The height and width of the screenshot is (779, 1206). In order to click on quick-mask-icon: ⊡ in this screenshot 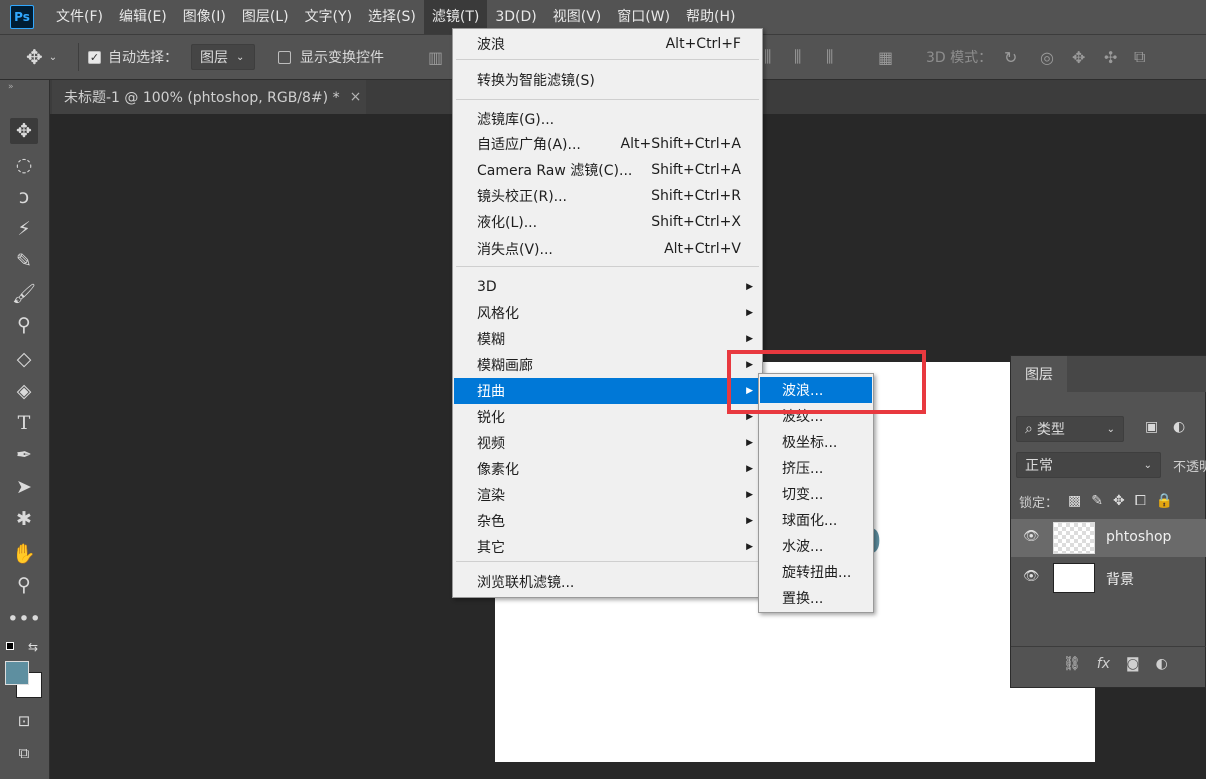, I will do `click(24, 721)`.